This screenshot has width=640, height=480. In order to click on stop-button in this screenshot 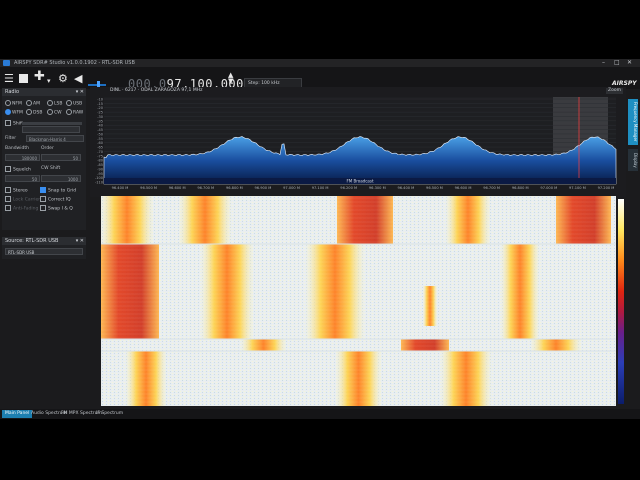, I will do `click(23, 78)`.